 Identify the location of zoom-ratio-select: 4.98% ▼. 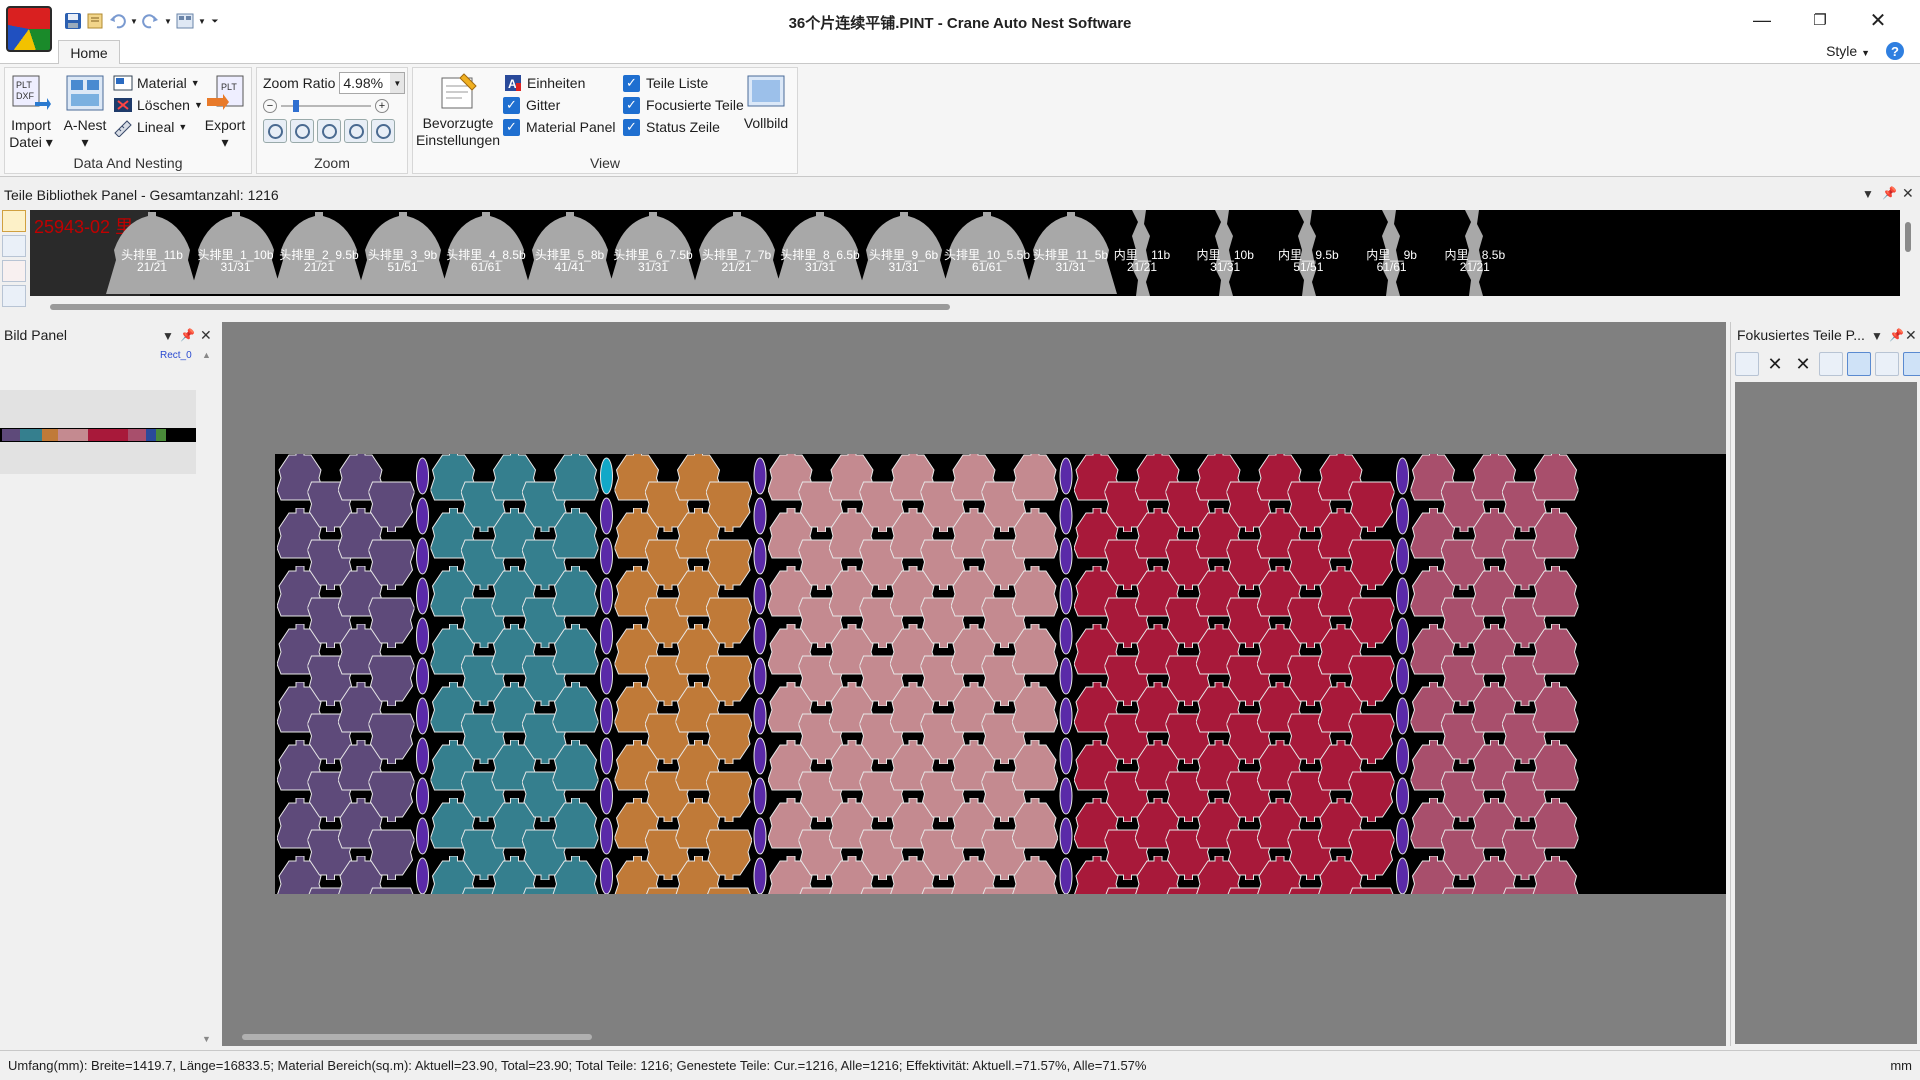
(372, 83).